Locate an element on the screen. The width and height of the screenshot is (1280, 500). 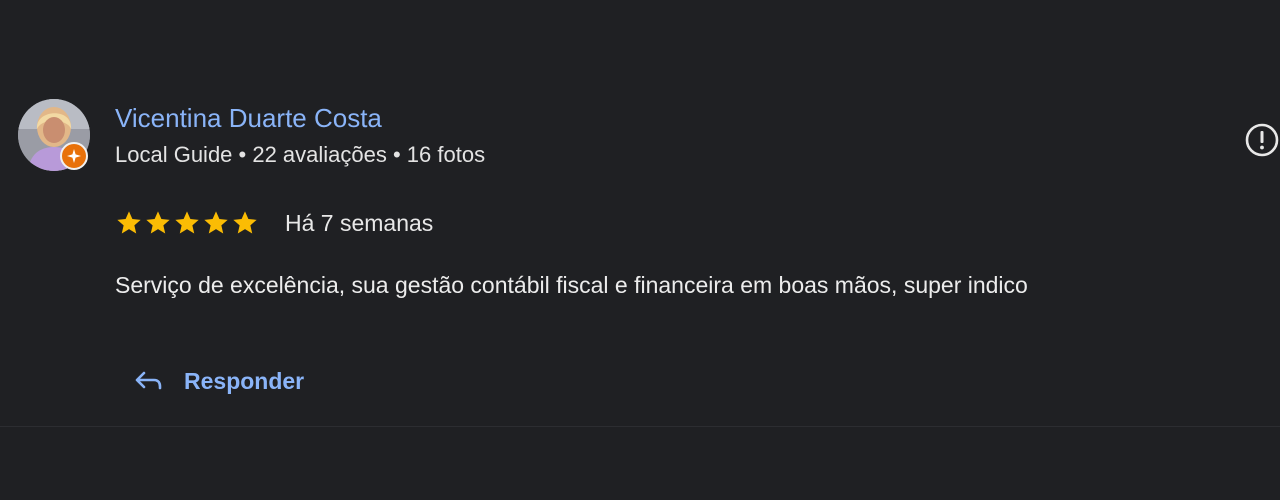
review-date: Há 7 semanas is located at coordinates (359, 223).